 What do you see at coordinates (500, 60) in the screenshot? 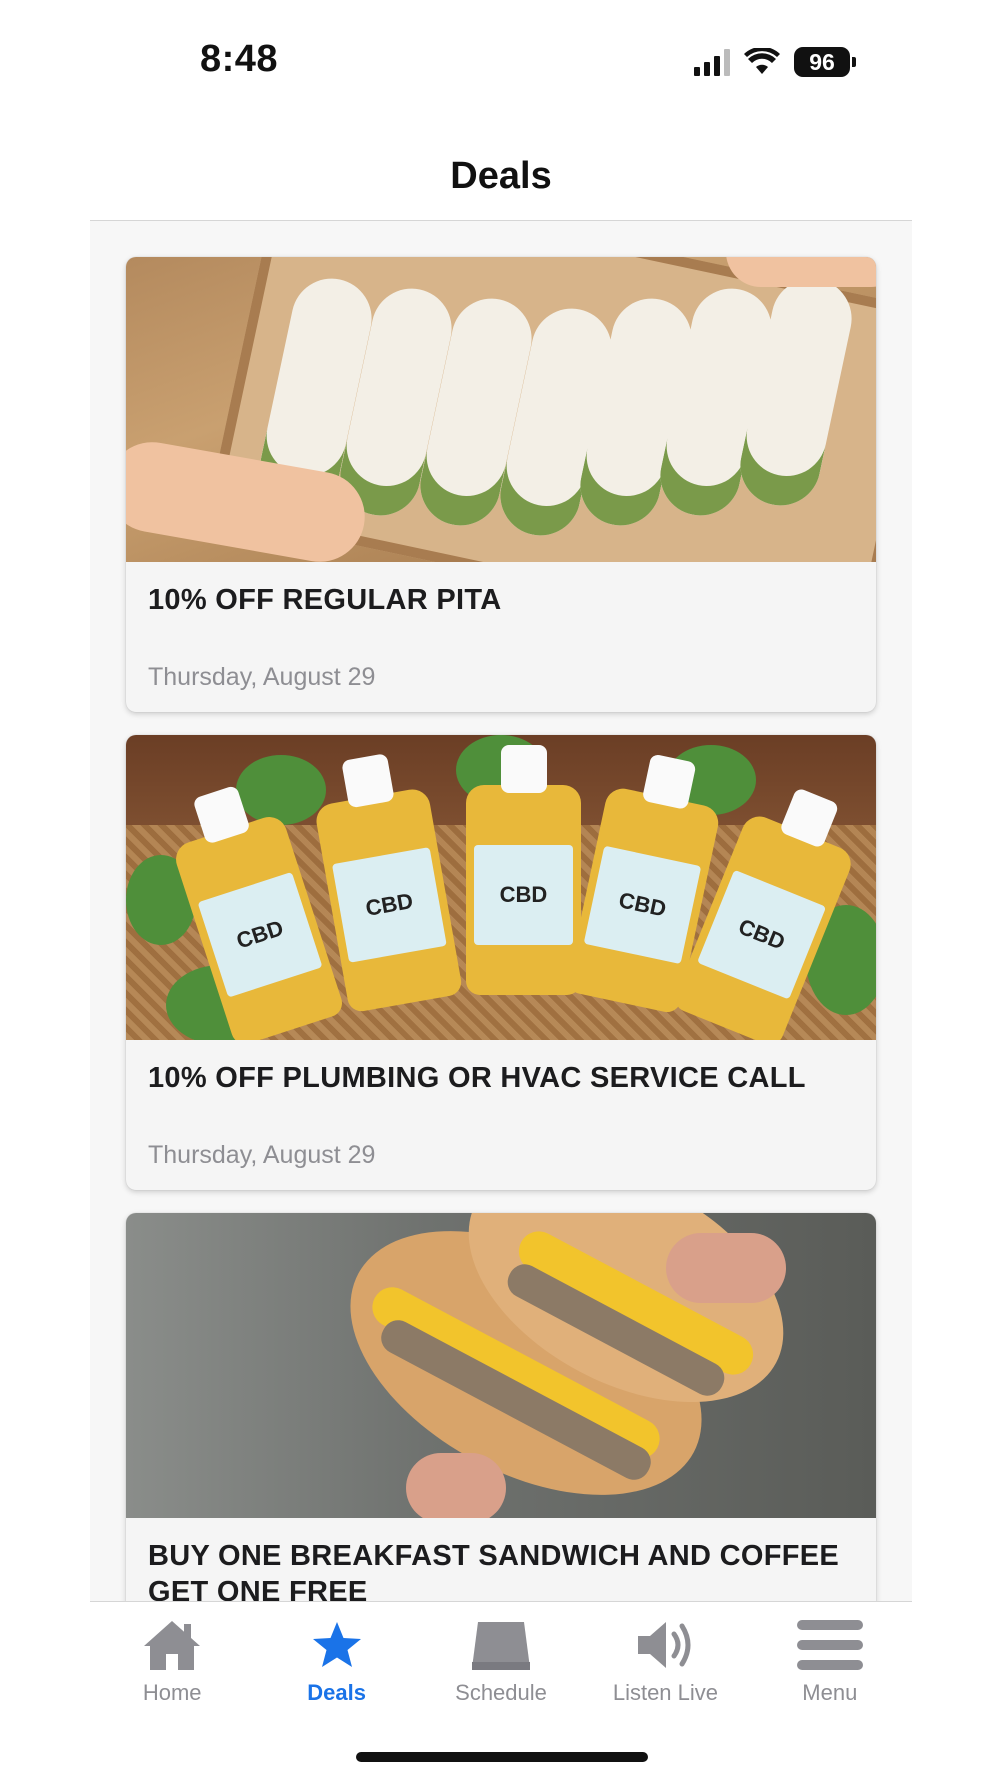
I see `status-bar: 8:48 96` at bounding box center [500, 60].